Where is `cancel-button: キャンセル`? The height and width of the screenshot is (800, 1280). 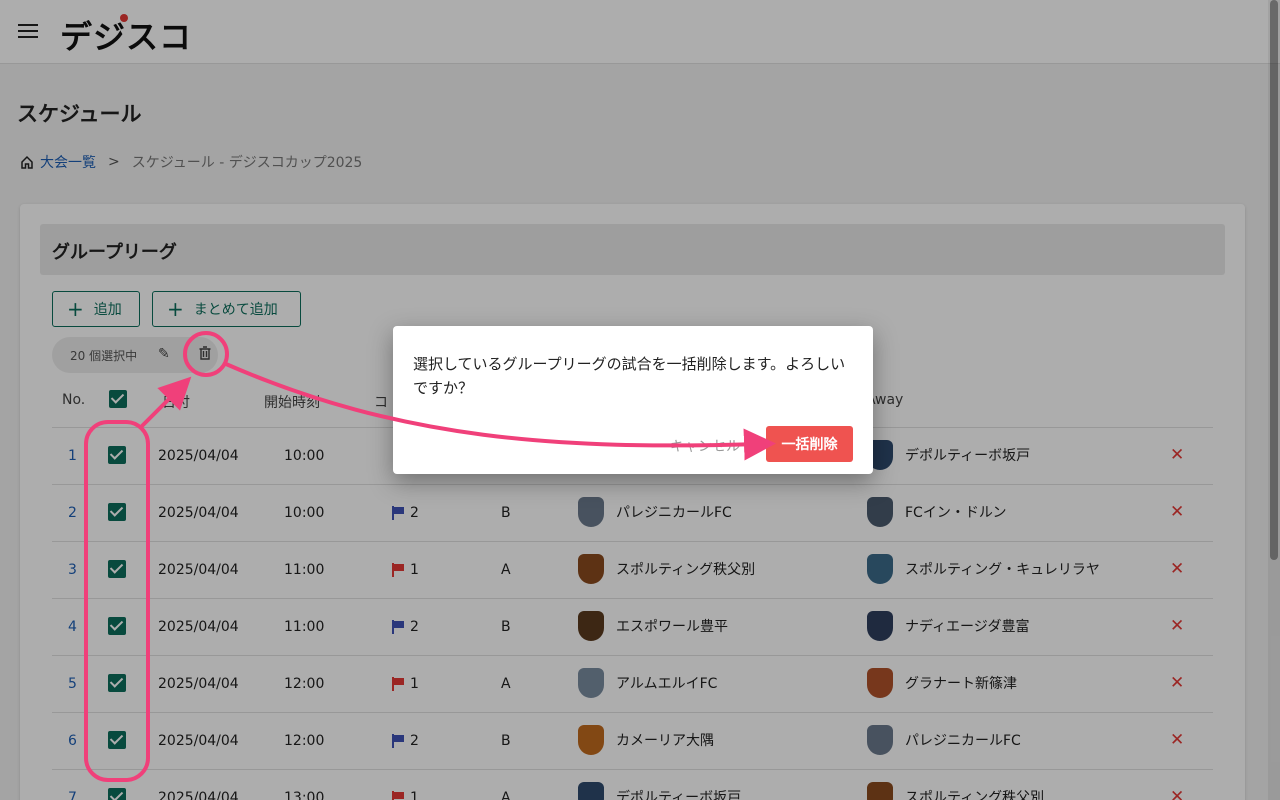
cancel-button: キャンセル is located at coordinates (705, 446).